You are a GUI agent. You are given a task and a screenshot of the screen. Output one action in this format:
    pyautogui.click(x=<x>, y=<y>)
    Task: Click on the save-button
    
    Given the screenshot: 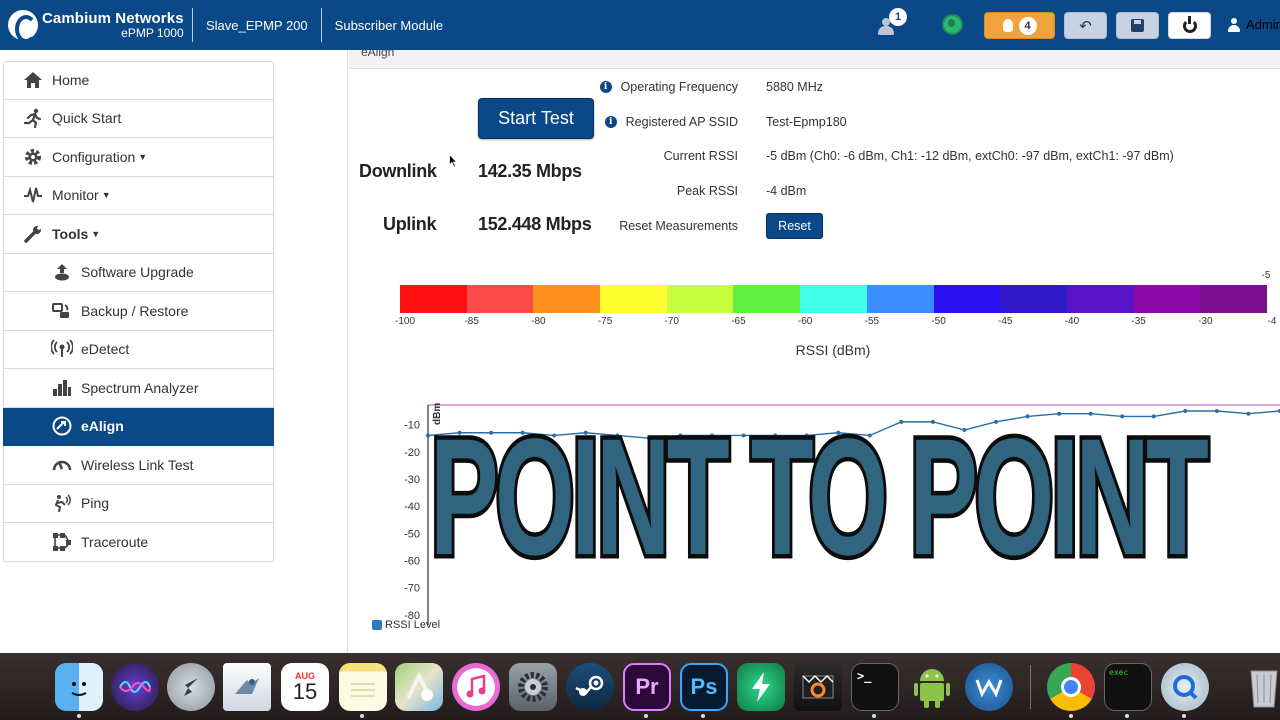 What is the action you would take?
    pyautogui.click(x=1137, y=25)
    